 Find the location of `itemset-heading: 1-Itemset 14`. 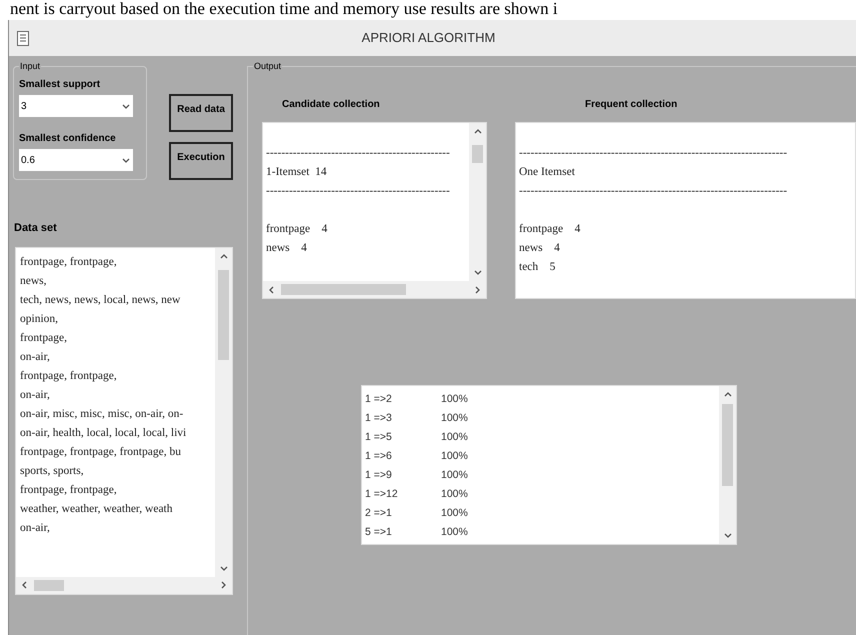

itemset-heading: 1-Itemset 14 is located at coordinates (297, 172).